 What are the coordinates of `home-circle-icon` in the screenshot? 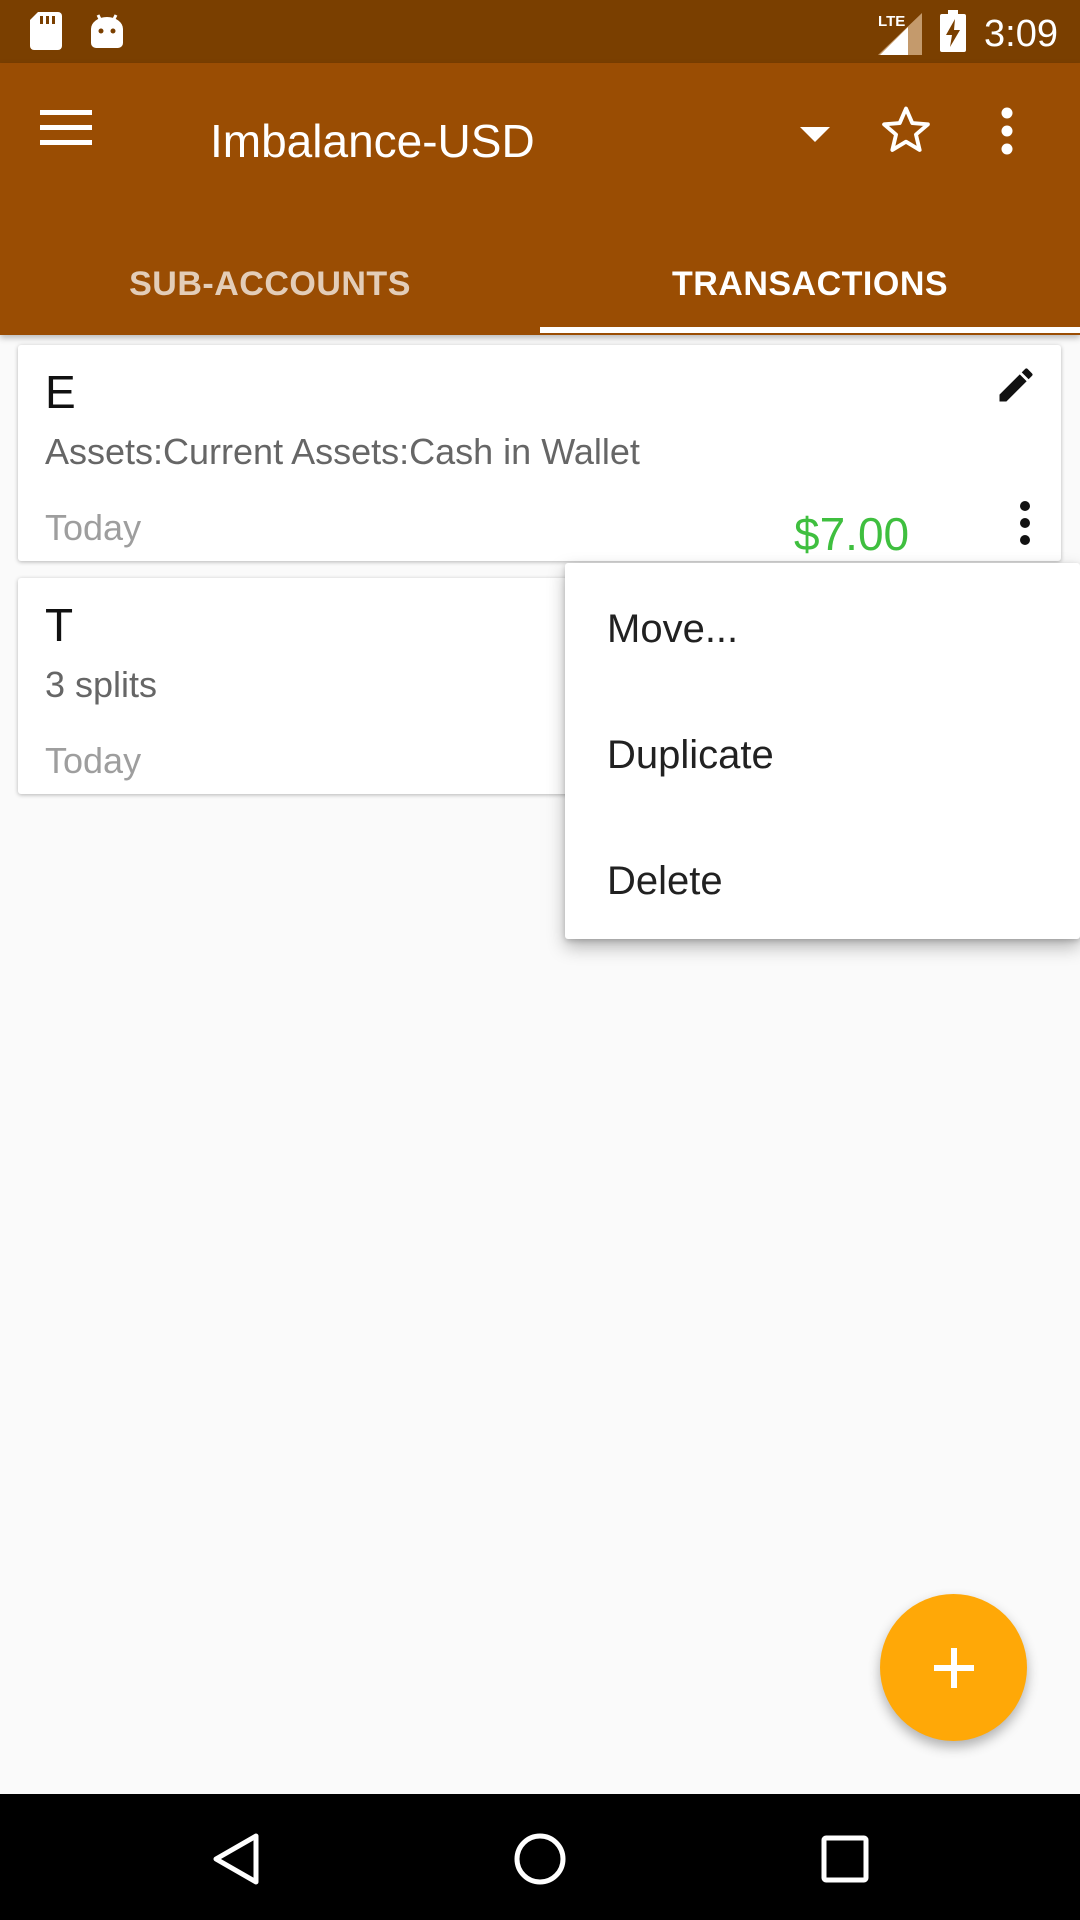 It's located at (540, 1859).